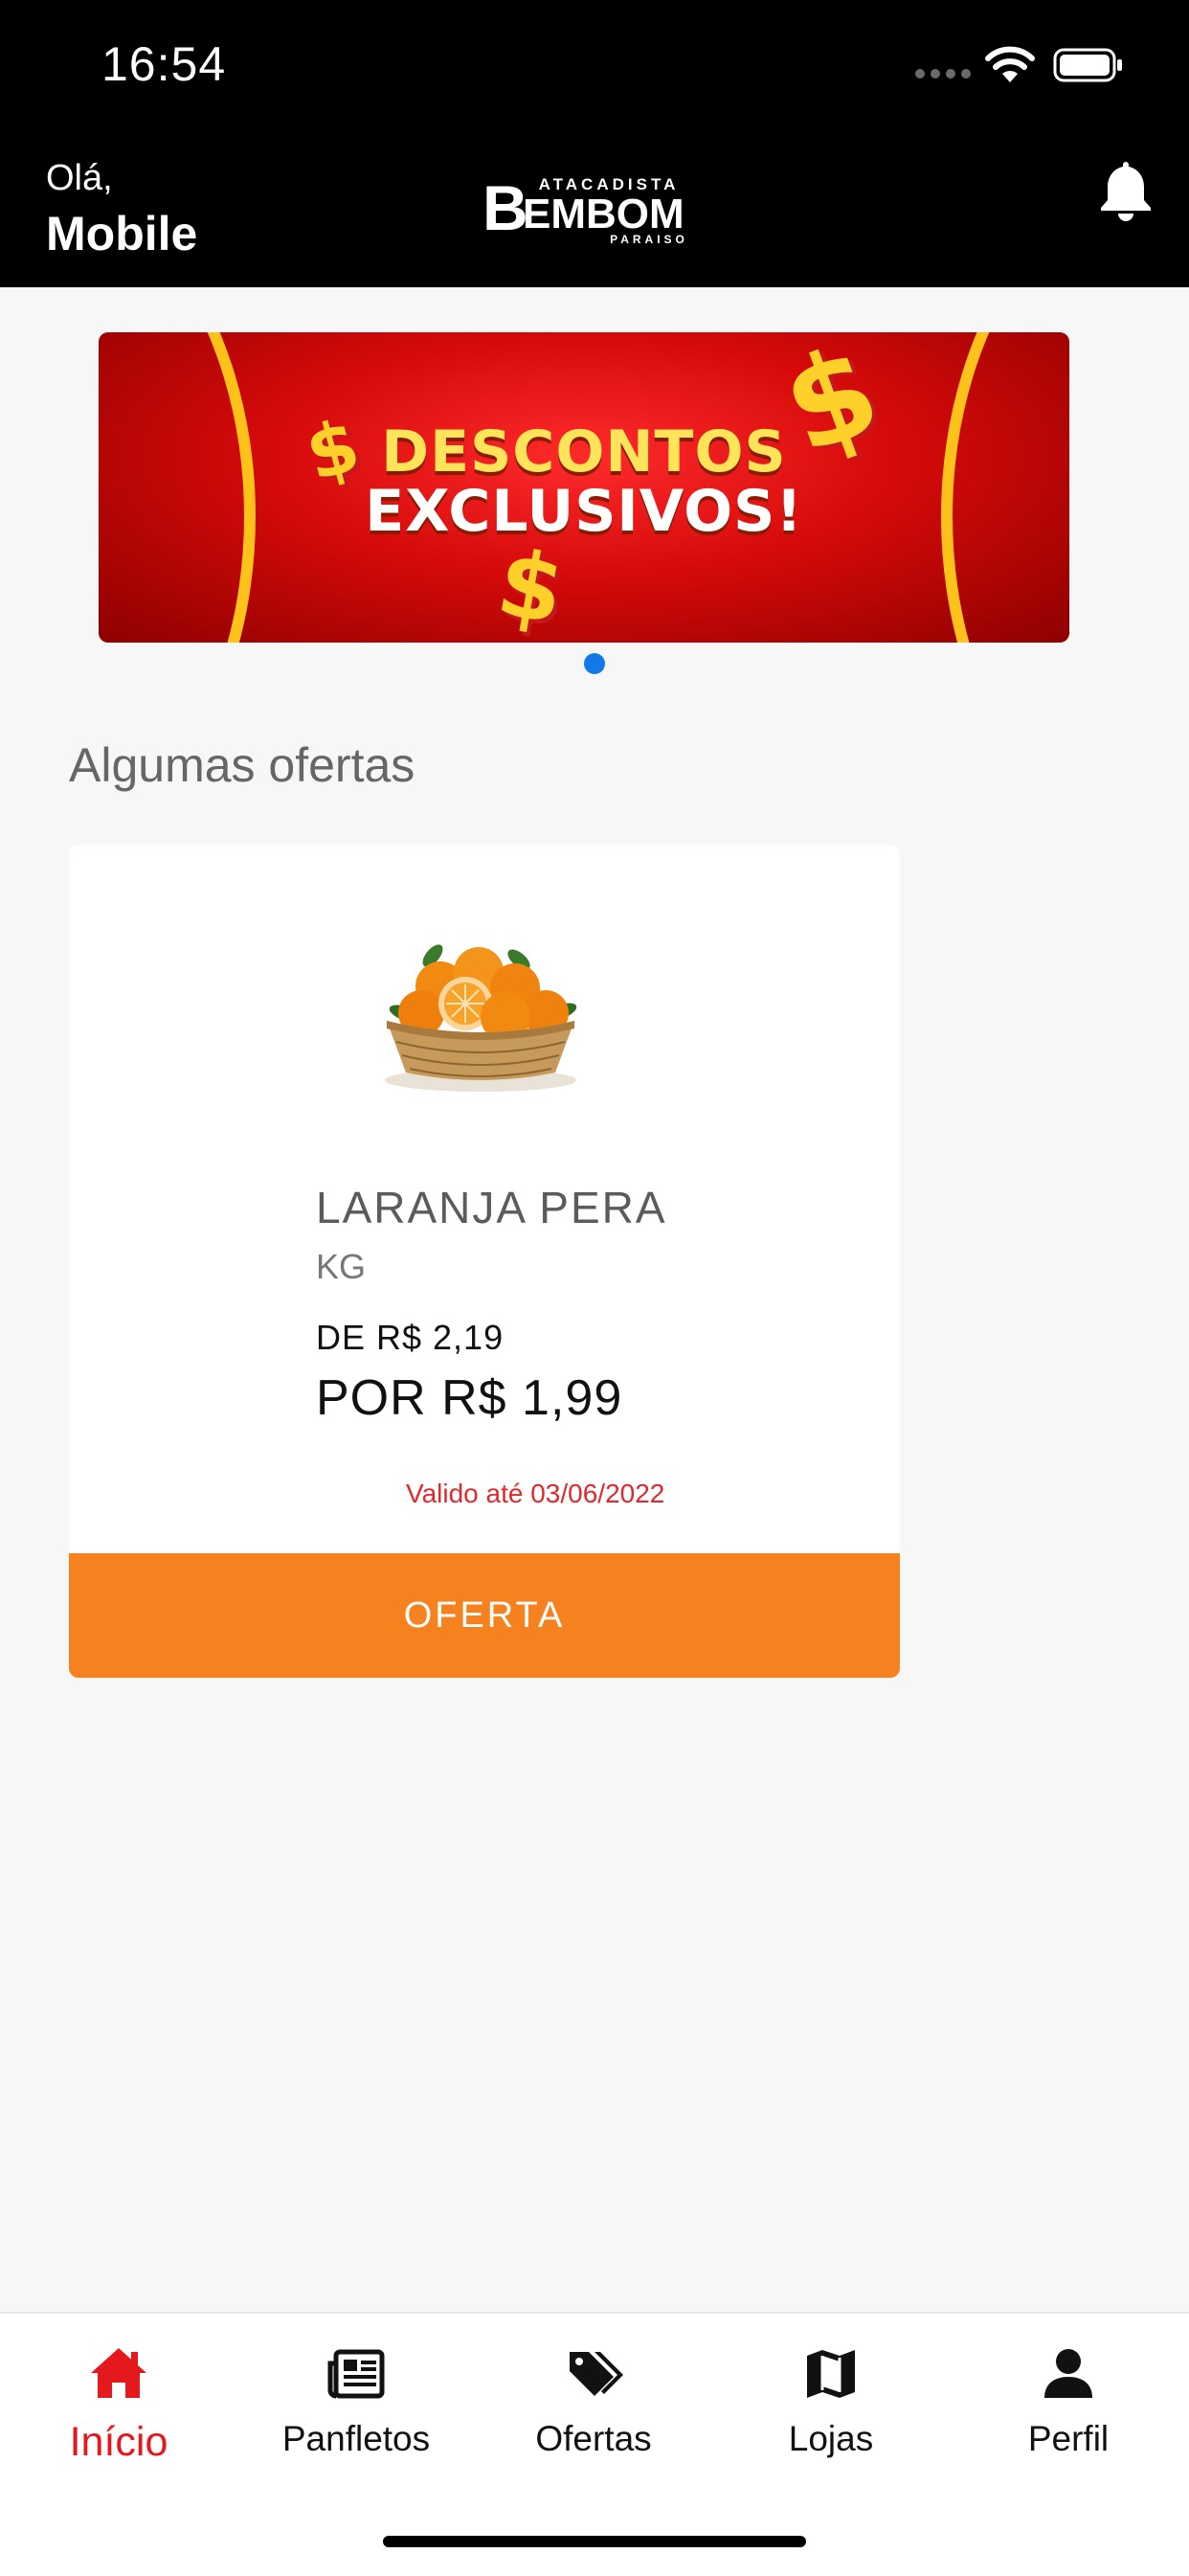 This screenshot has height=2576, width=1189. I want to click on banner-line-2: EXCLUSIVOS!, so click(584, 511).